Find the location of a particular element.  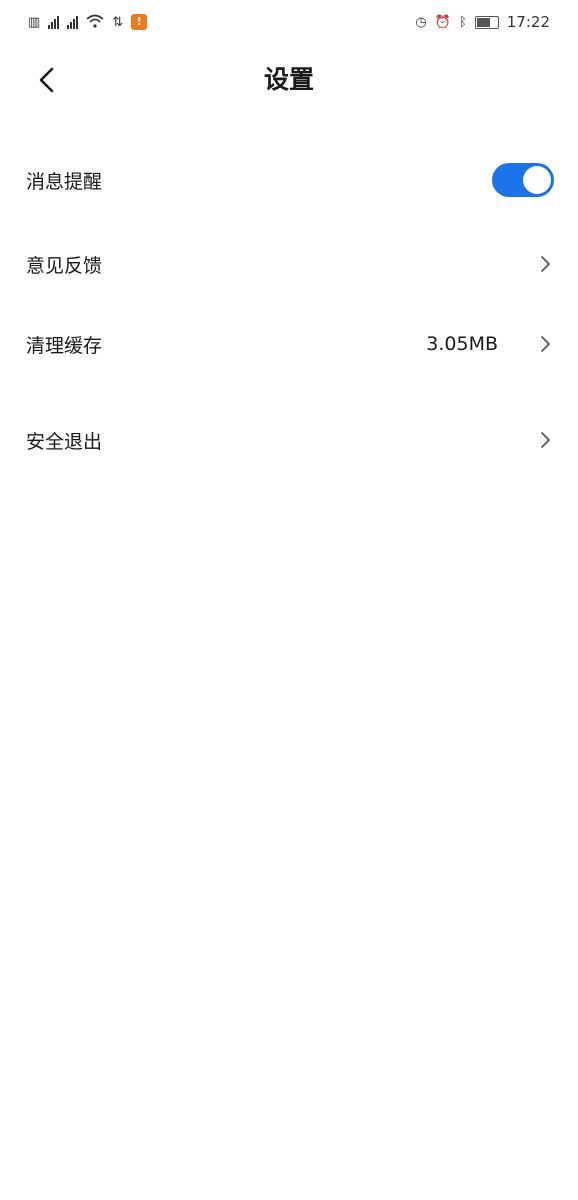

notification-badge-icon: ! is located at coordinates (139, 22).